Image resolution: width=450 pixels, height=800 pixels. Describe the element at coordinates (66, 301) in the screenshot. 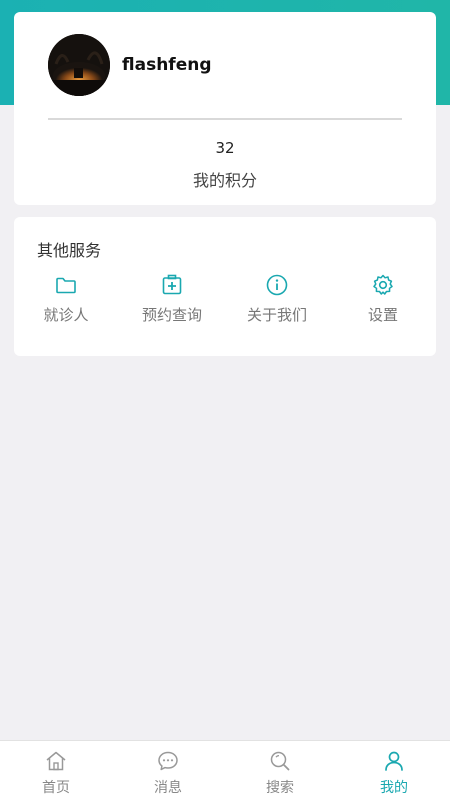

I see `service-patients-button: 就诊人` at that location.